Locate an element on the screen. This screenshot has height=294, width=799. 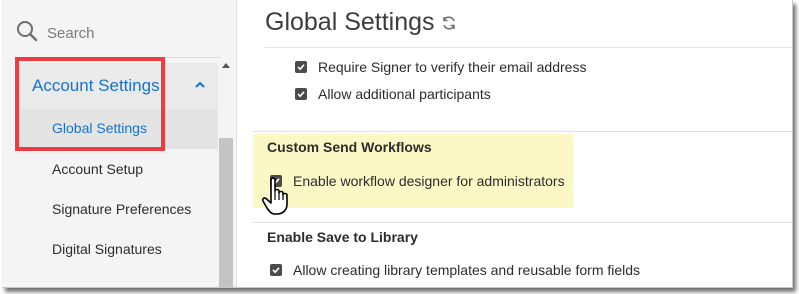
option-allow-additional-participants: Allow additional participants is located at coordinates (393, 94).